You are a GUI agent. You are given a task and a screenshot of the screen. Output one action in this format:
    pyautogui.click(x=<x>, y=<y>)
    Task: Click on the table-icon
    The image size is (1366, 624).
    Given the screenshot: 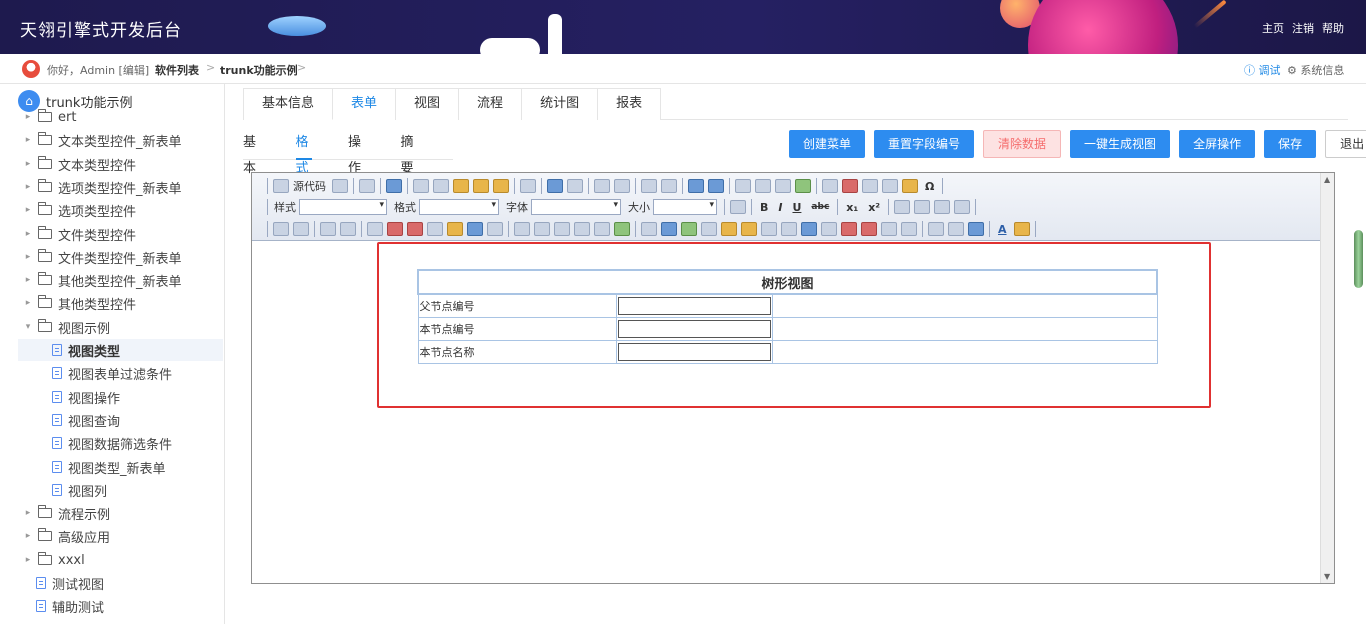 What is the action you would take?
    pyautogui.click(x=870, y=186)
    